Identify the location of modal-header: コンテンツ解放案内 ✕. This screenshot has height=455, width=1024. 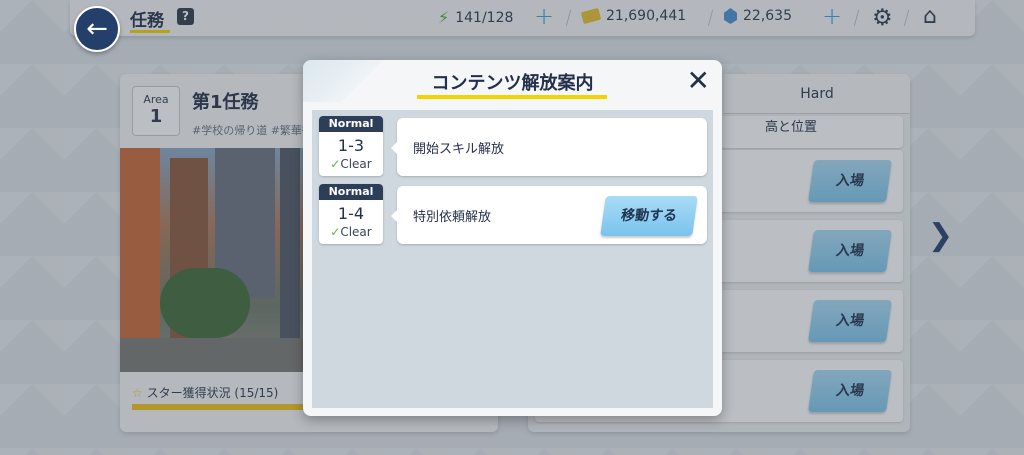
(512, 81).